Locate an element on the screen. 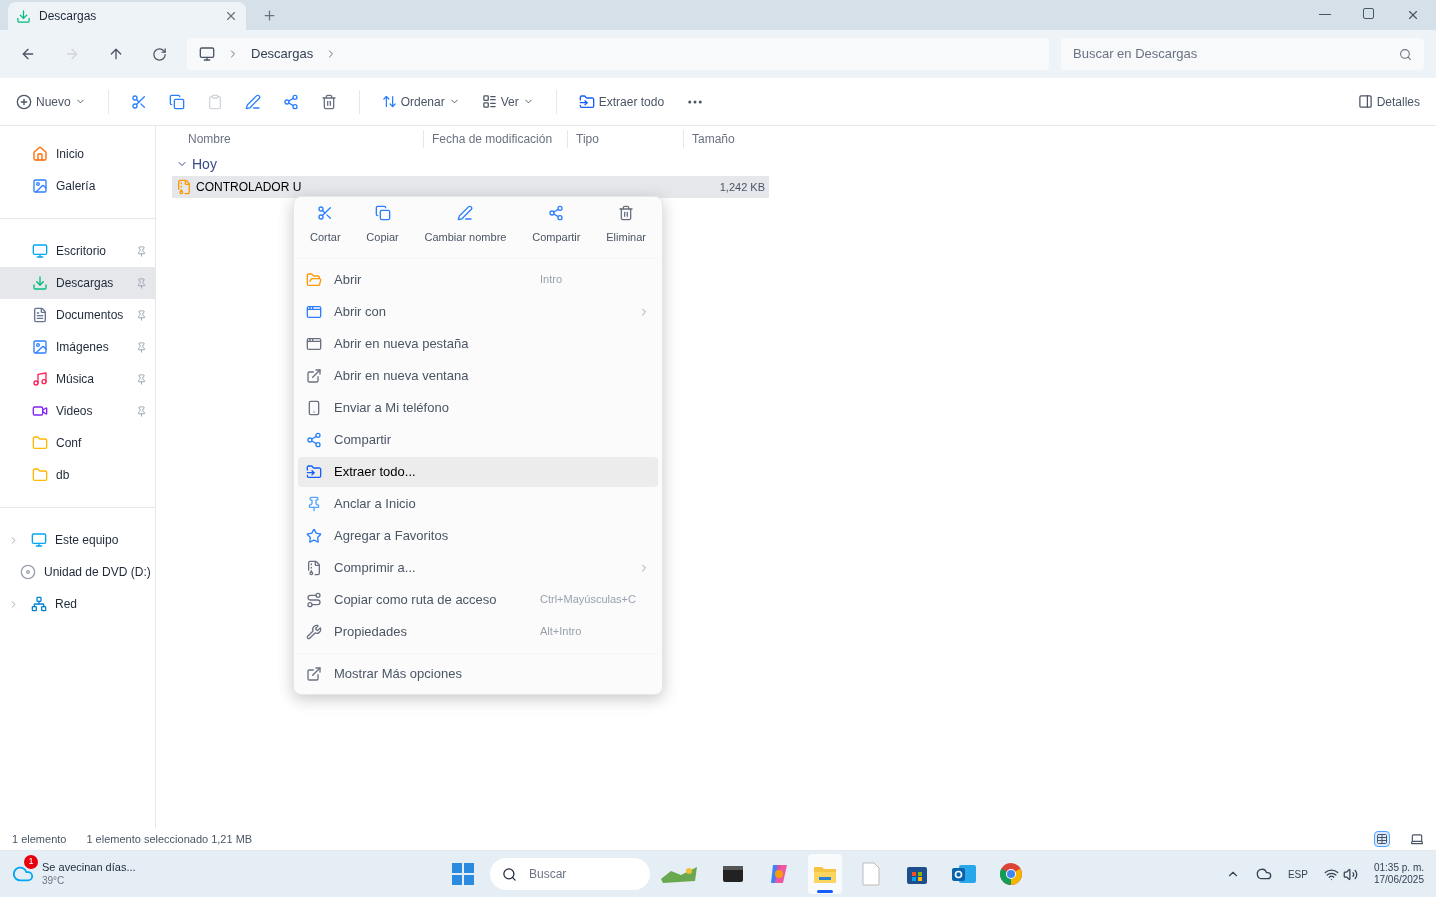 The width and height of the screenshot is (1436, 897). sidebar-item: Descargas is located at coordinates (77, 283).